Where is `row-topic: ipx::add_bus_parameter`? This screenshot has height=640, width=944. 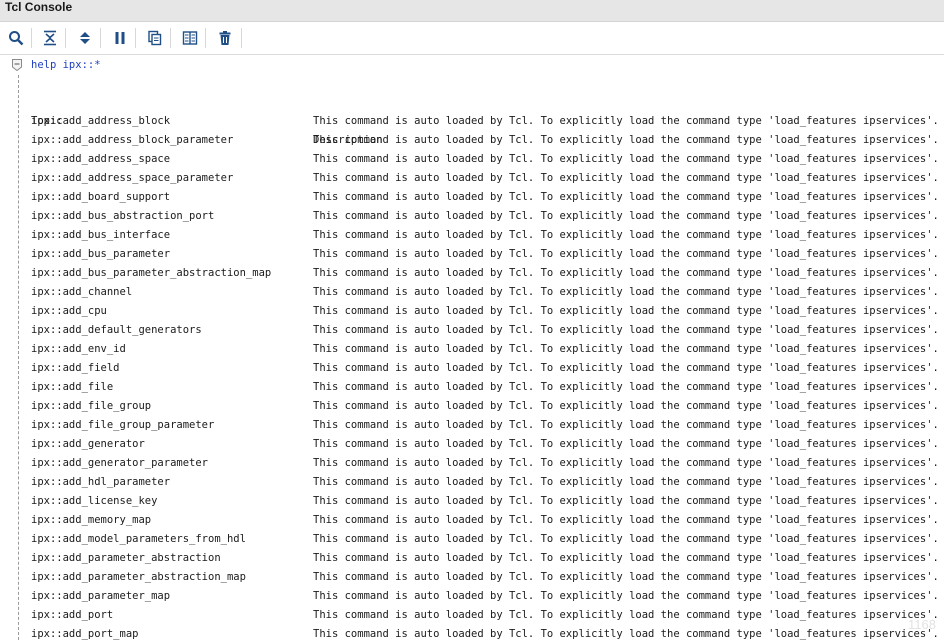 row-topic: ipx::add_bus_parameter is located at coordinates (101, 254).